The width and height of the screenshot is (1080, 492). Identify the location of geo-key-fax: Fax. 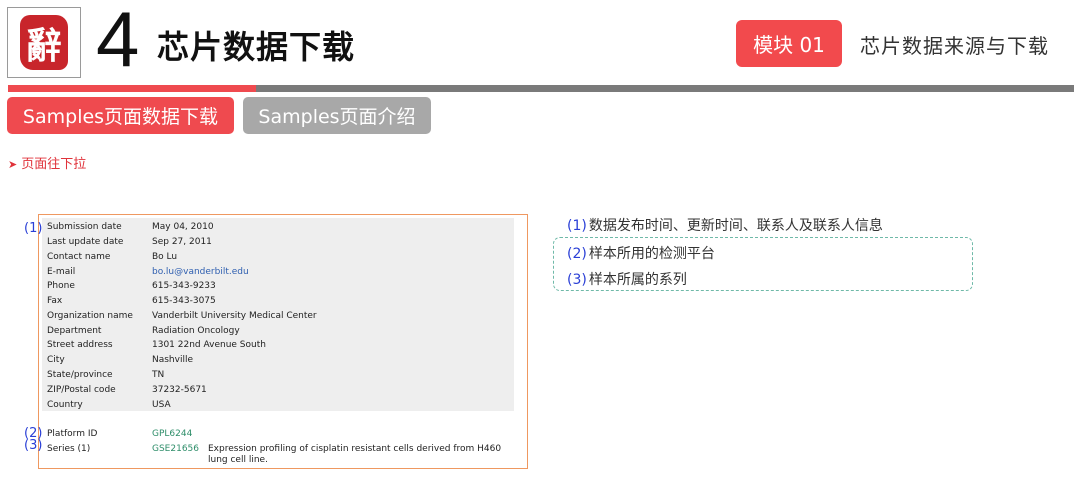
(55, 301).